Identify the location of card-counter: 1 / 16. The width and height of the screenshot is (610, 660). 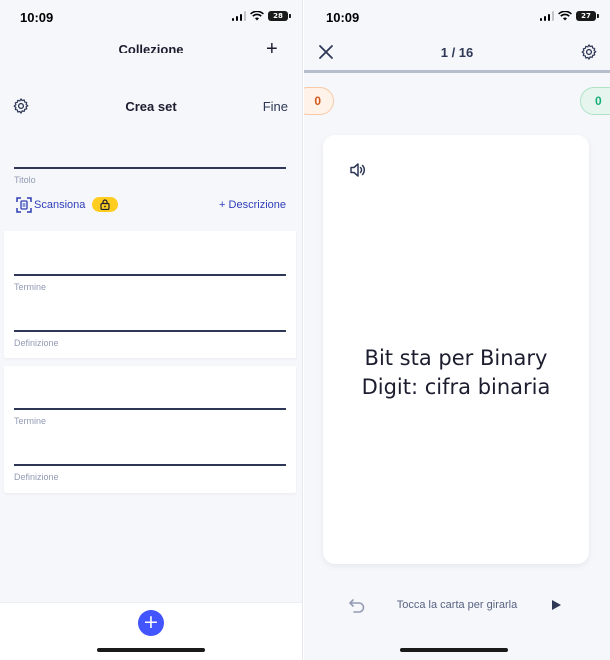
(457, 52).